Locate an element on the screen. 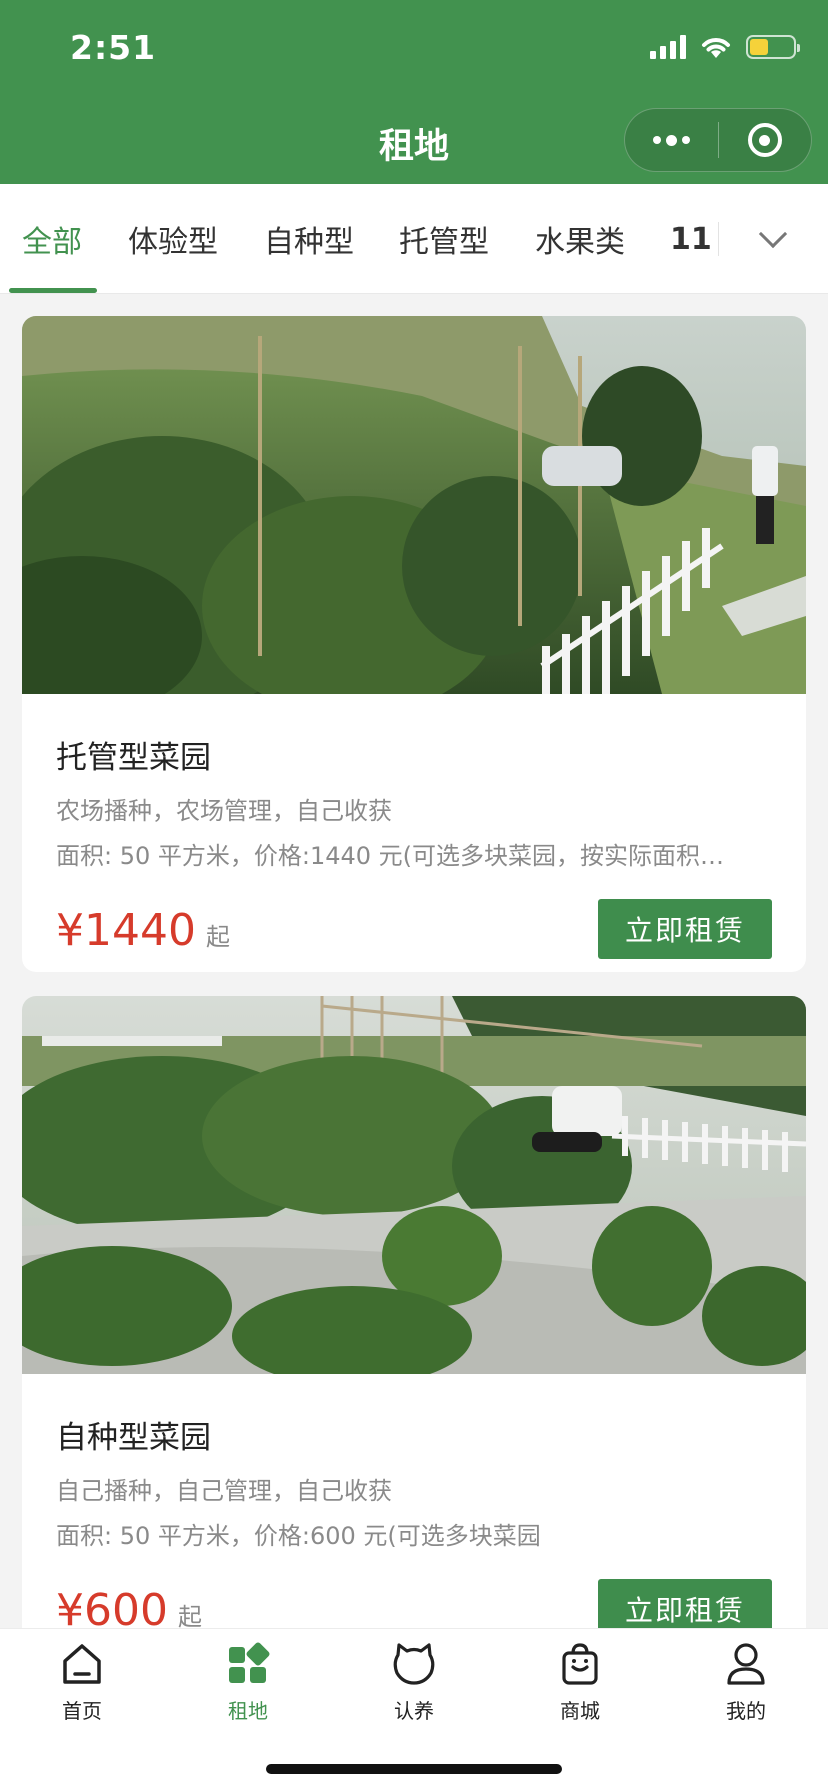 The height and width of the screenshot is (1792, 828). header: 2:51 租地 is located at coordinates (414, 92).